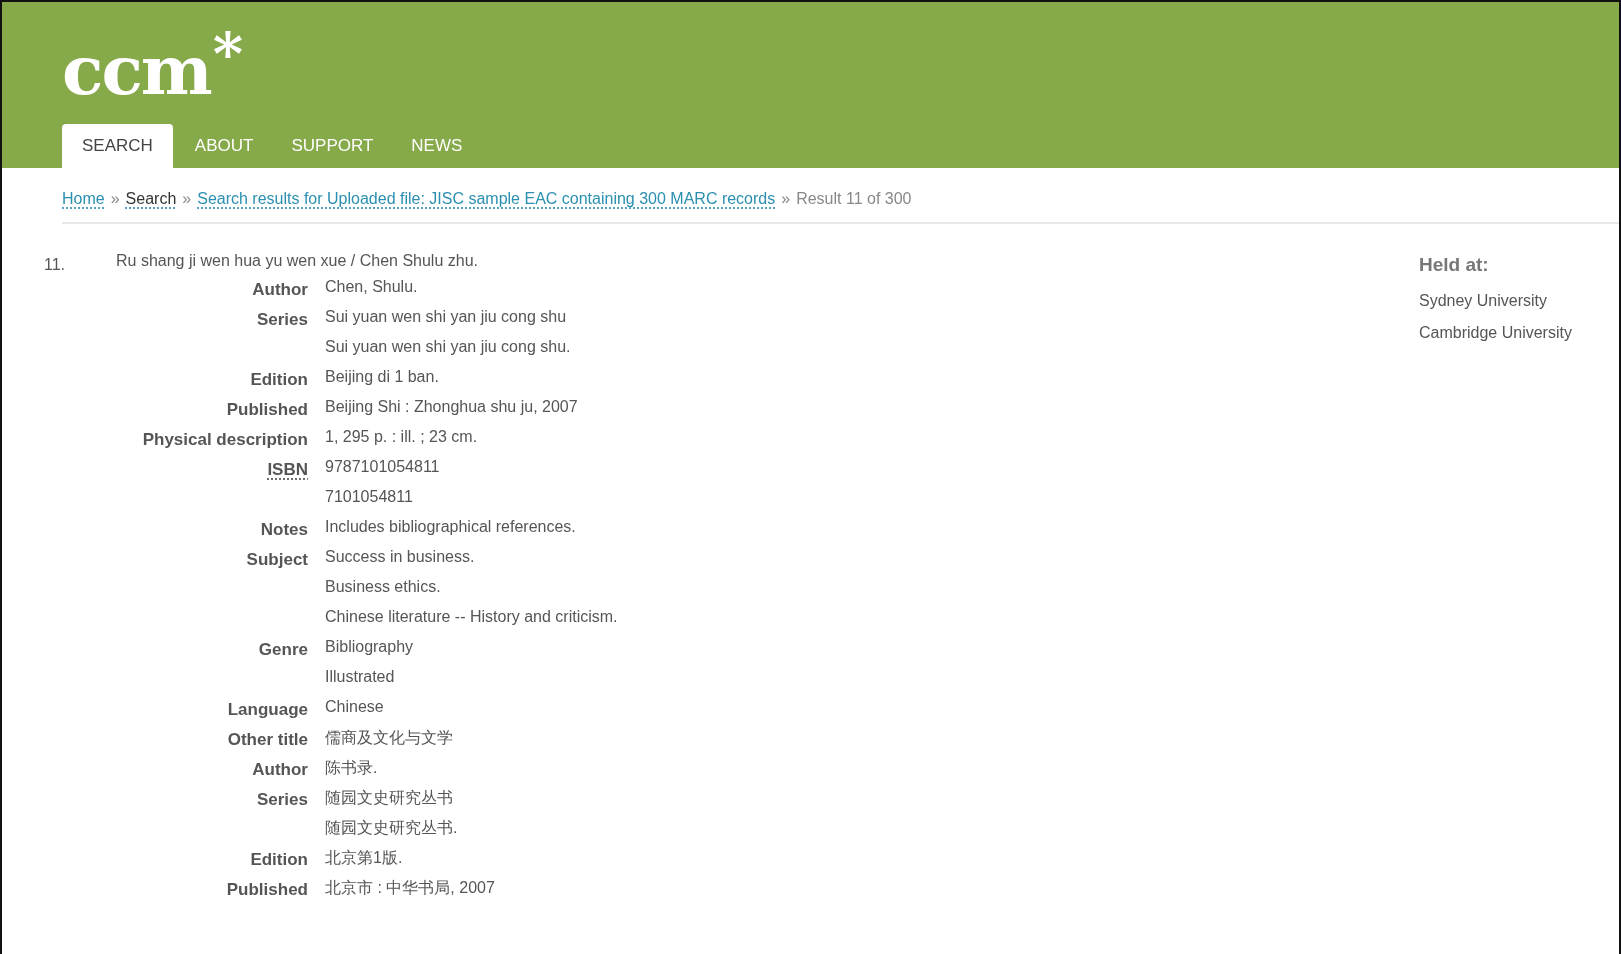  What do you see at coordinates (297, 261) in the screenshot?
I see `record-title: Ru shang ji wen hua yu wen xue / Chen Shulu zhu.` at bounding box center [297, 261].